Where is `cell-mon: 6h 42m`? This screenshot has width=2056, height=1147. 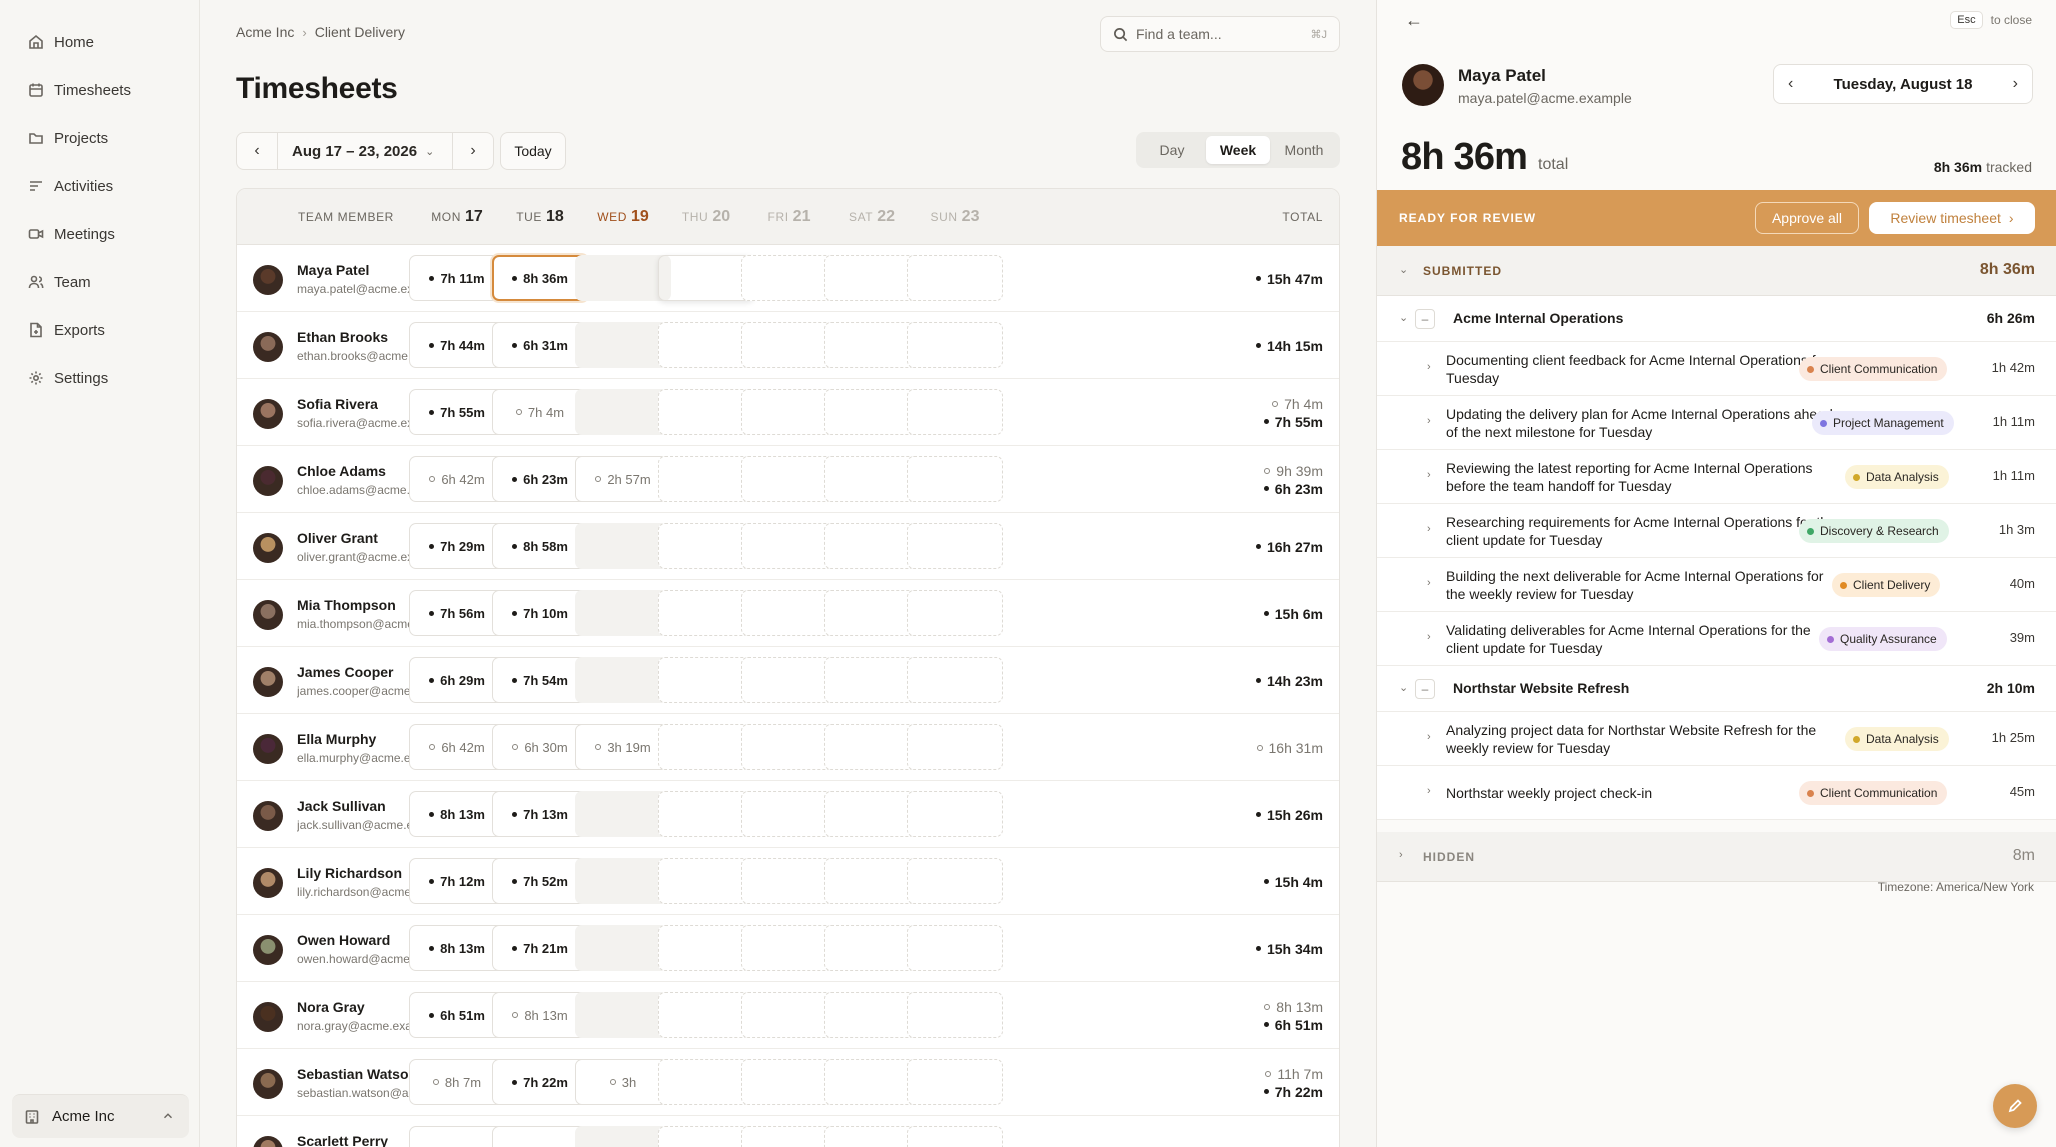
cell-mon: 6h 42m is located at coordinates (457, 747).